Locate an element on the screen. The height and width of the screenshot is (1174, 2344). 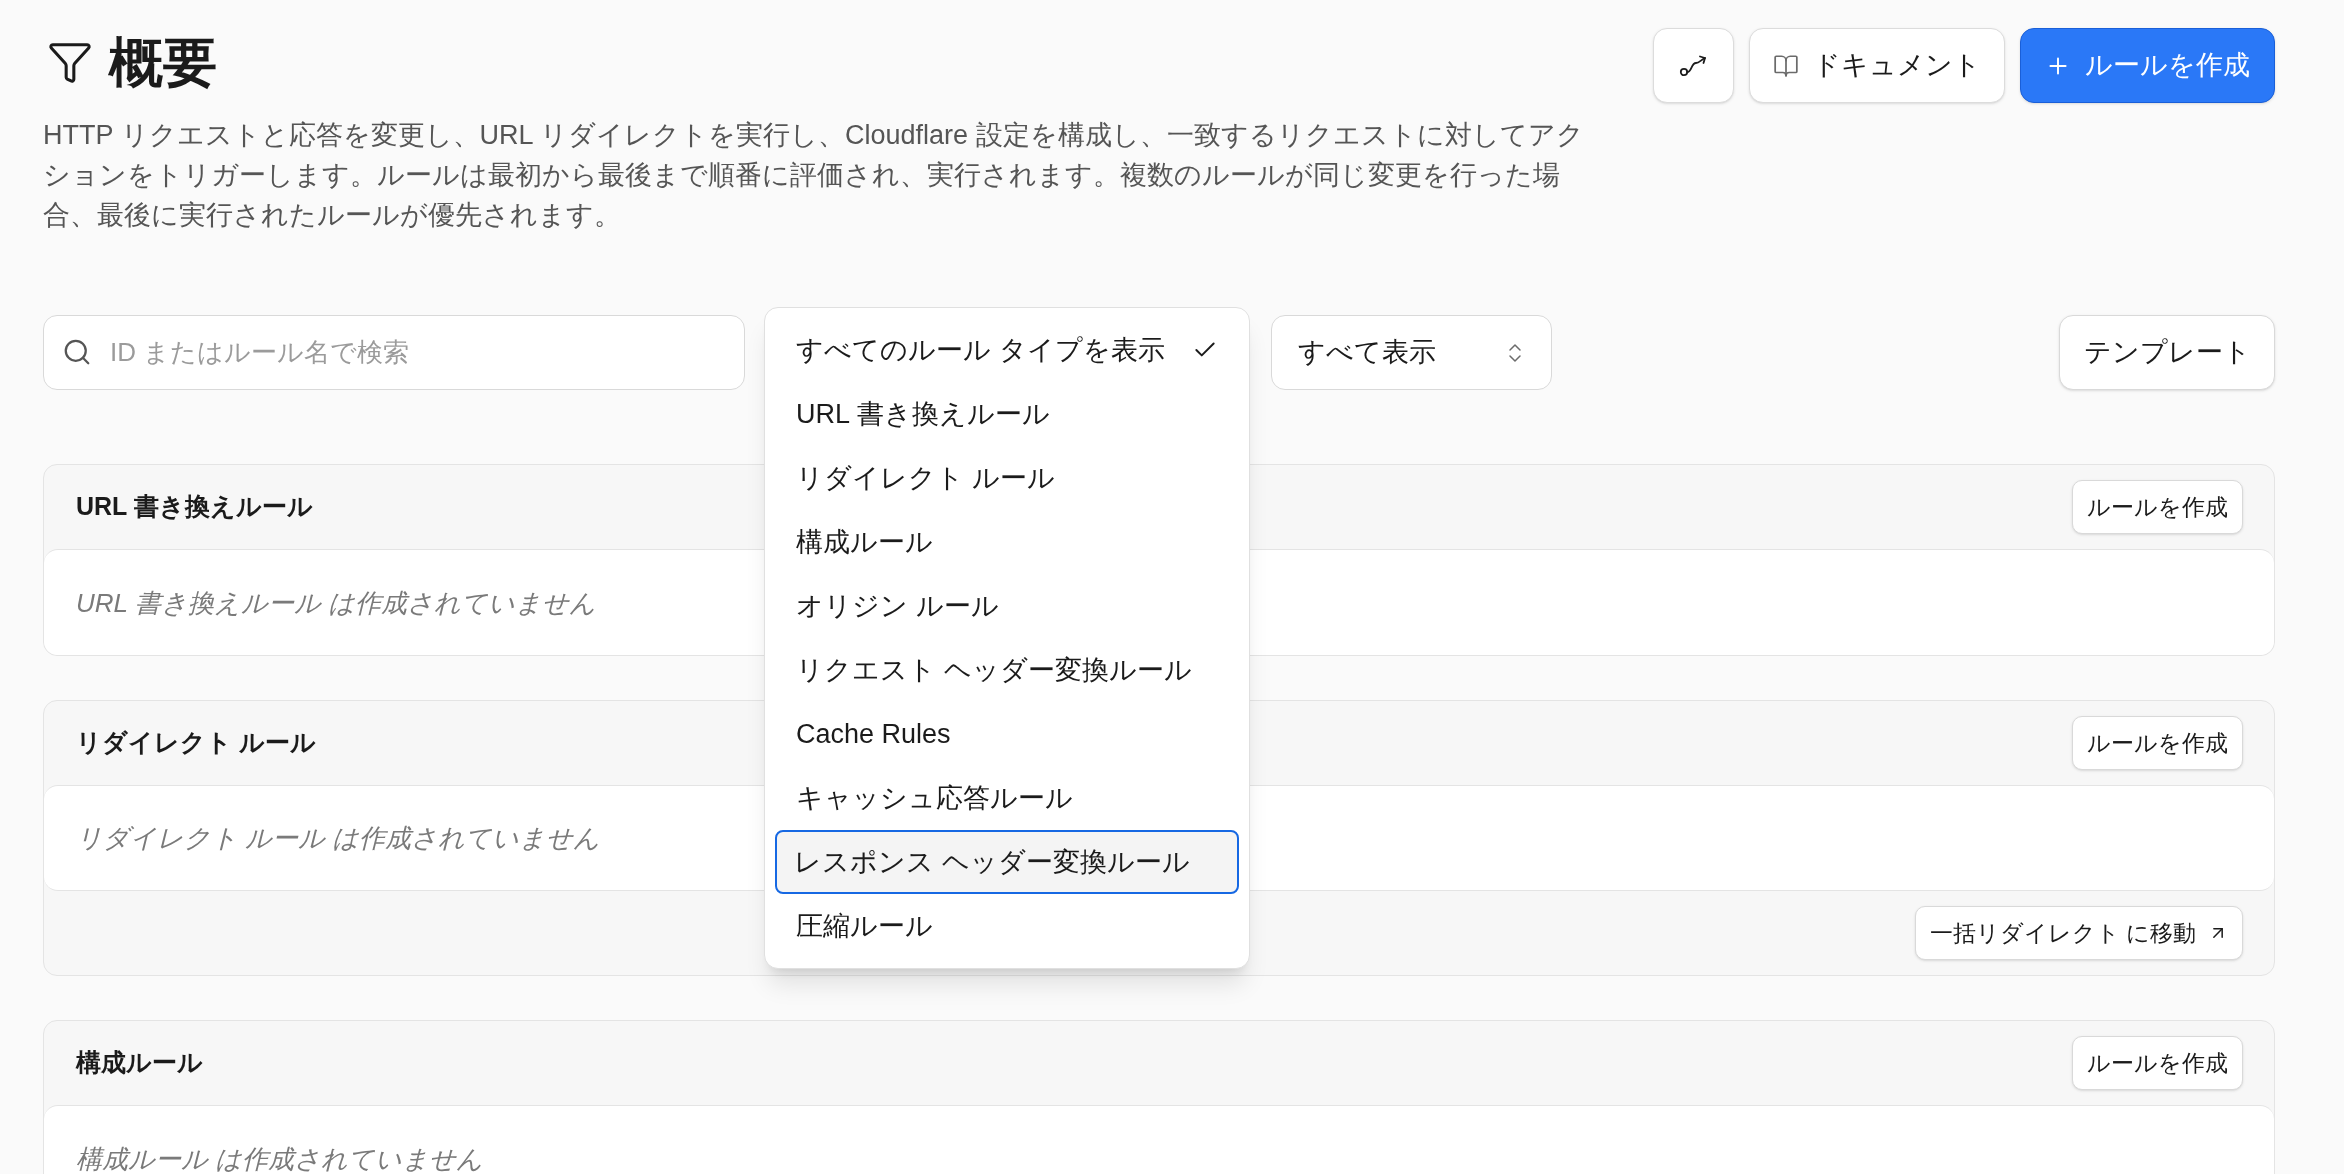
documentation-button: ドキュメント is located at coordinates (1877, 65).